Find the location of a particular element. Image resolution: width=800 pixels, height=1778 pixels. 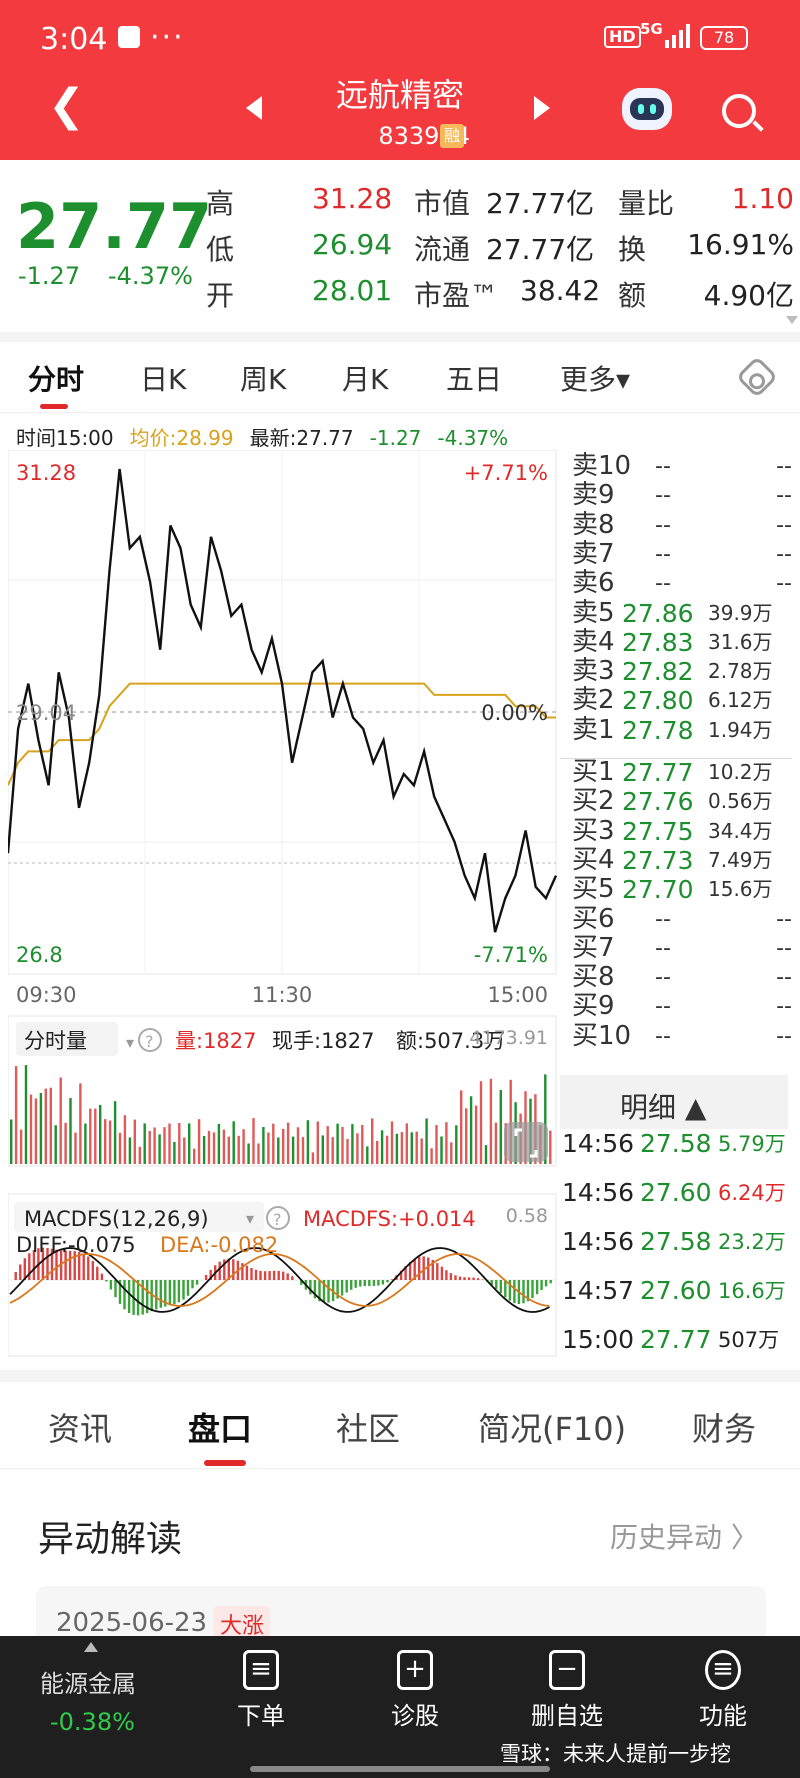

tab-daily-k: 日K is located at coordinates (163, 378).